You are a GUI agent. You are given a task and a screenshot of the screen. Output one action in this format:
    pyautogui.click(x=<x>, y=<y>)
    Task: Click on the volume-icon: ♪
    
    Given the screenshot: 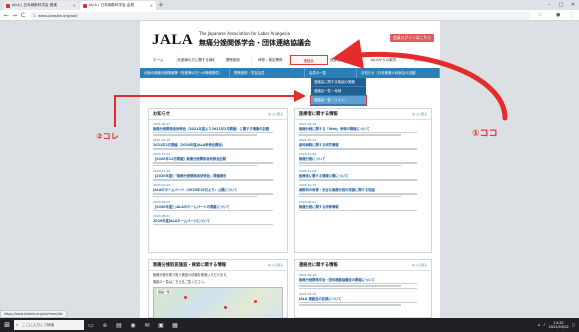 What is the action you would take?
    pyautogui.click(x=544, y=325)
    